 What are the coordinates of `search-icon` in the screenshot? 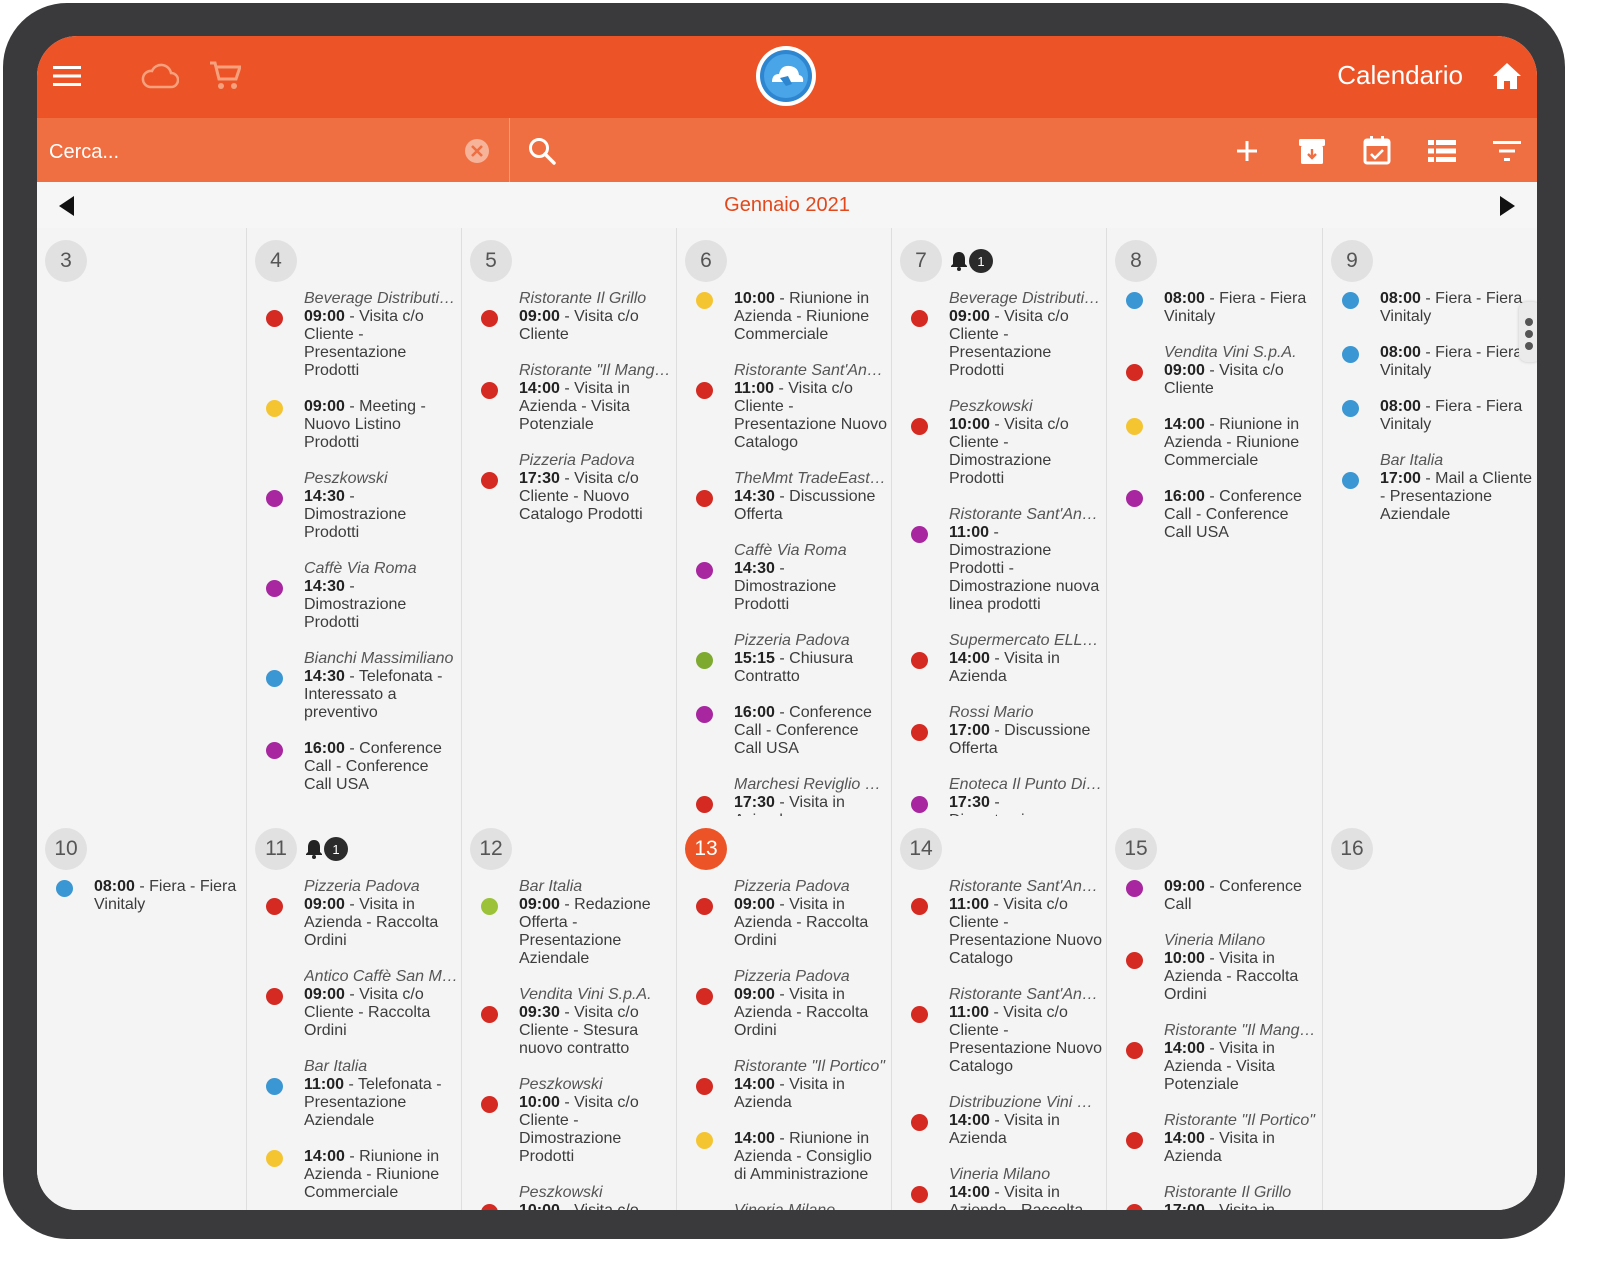 It's located at (542, 151).